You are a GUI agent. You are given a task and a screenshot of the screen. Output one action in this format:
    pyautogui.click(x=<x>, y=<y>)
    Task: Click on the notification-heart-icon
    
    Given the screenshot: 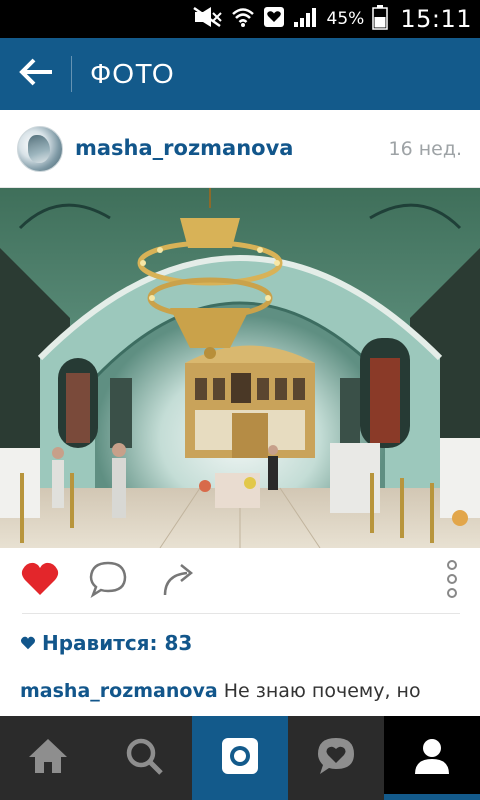 What is the action you would take?
    pyautogui.click(x=274, y=19)
    